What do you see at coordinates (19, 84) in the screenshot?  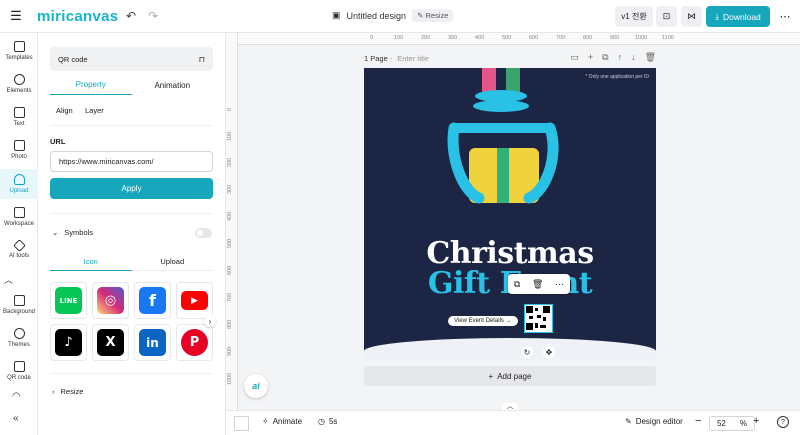 I see `sidebar-item-elements: Elements` at bounding box center [19, 84].